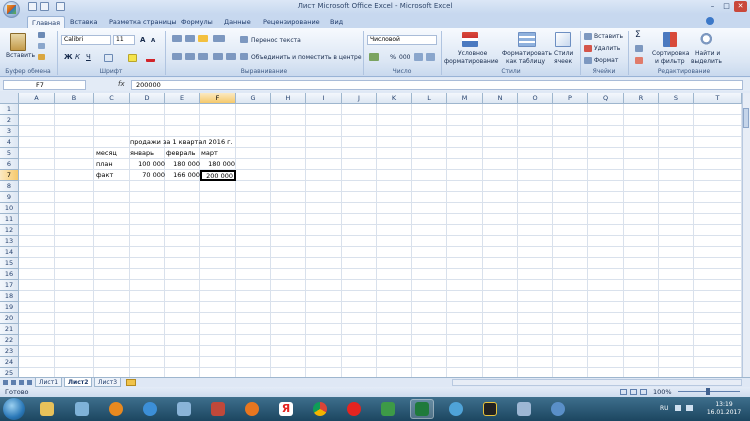 This screenshot has width=750, height=421. What do you see at coordinates (121, 84) in the screenshot?
I see `insert-function-button: fx` at bounding box center [121, 84].